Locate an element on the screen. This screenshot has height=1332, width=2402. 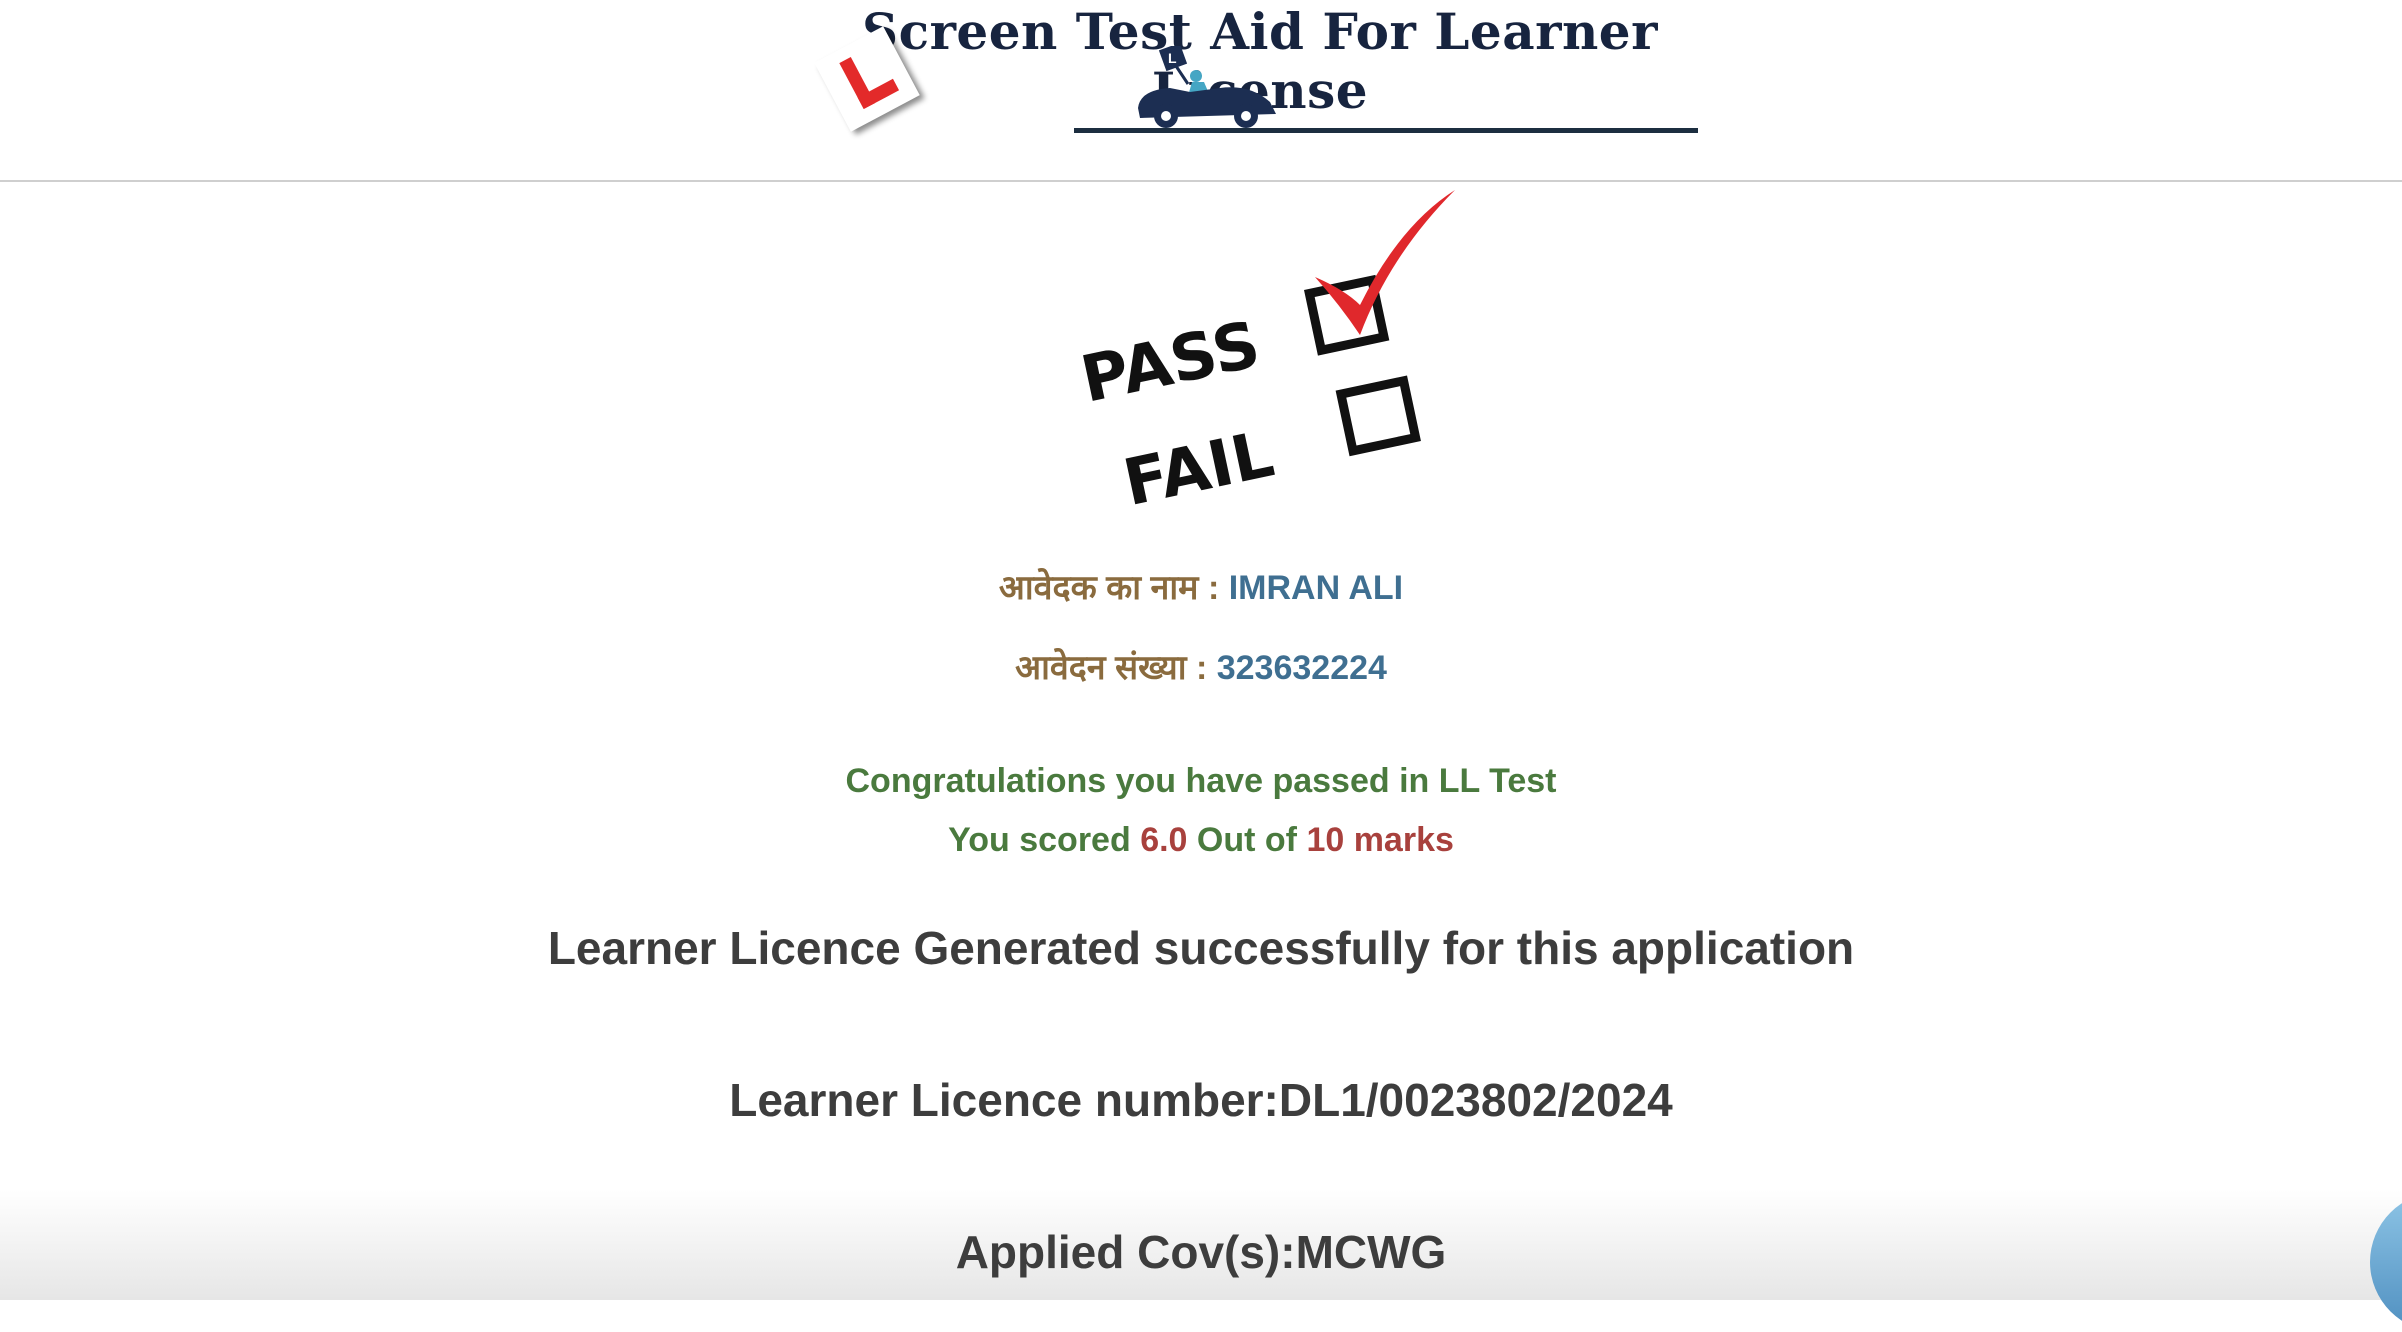
licence-number: Learner Licence number:DL1/0023802/2024 is located at coordinates (1201, 1100).